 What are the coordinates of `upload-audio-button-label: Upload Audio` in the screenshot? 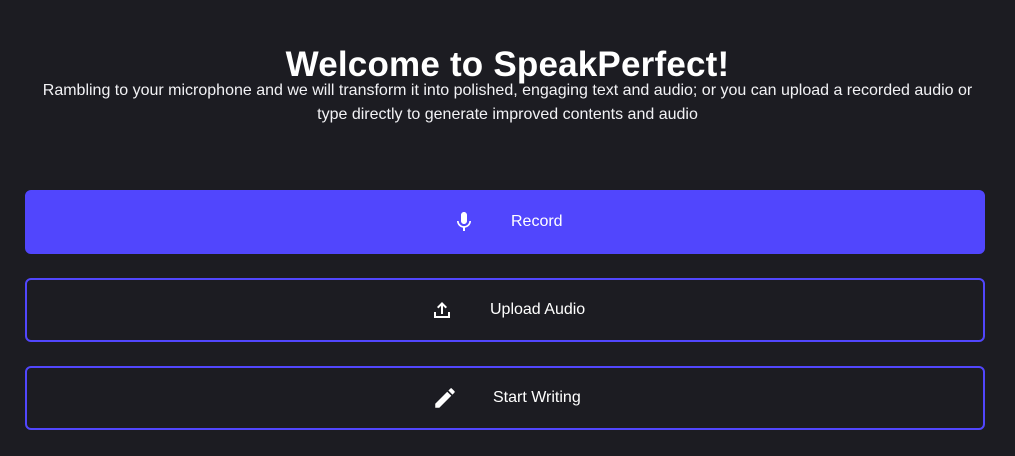 It's located at (538, 309).